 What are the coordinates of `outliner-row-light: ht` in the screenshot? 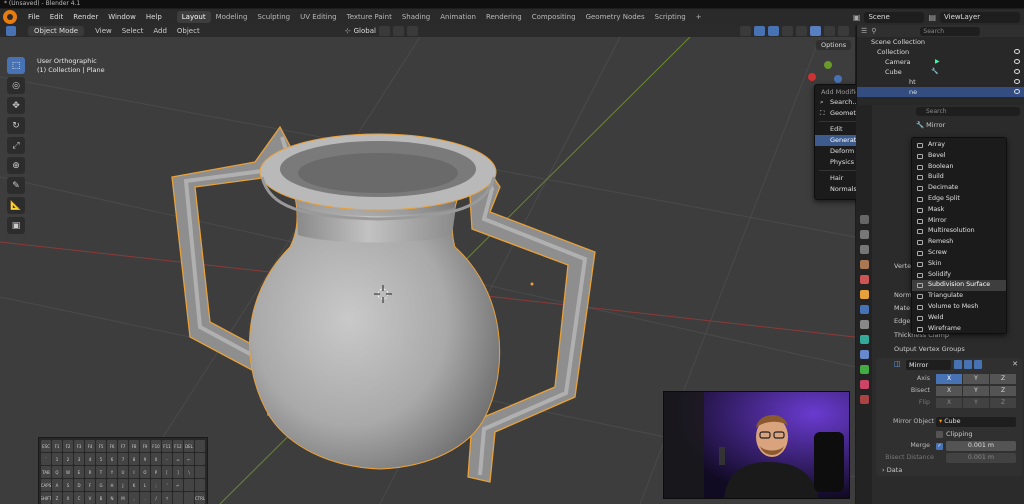 It's located at (940, 82).